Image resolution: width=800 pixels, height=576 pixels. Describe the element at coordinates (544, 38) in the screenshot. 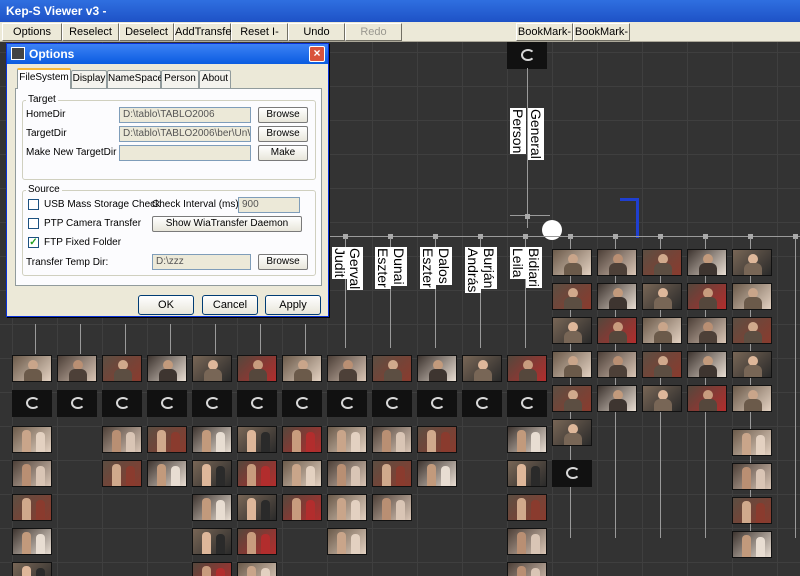

I see `bookmark-v-button: BookMark-V` at that location.